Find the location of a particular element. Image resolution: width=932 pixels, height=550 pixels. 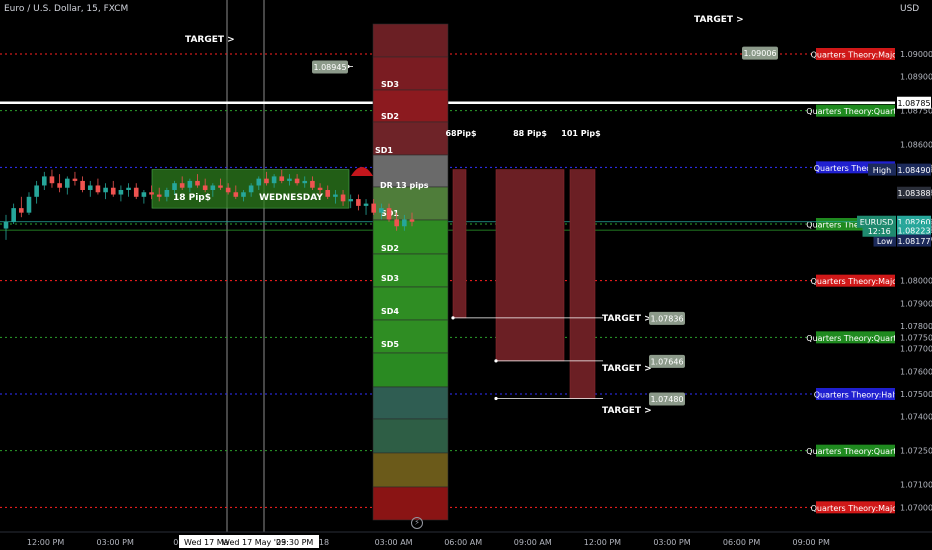

dome-marker is located at coordinates (362, 171).